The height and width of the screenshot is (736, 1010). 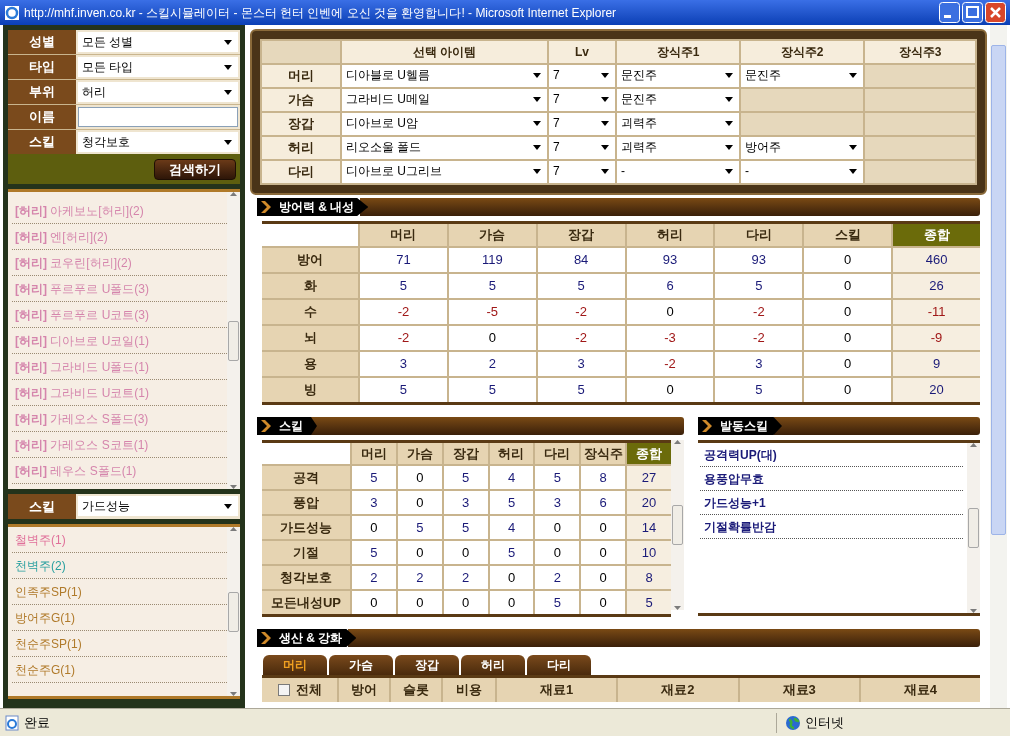 I want to click on dropdown: 가드성능, so click(x=158, y=506).